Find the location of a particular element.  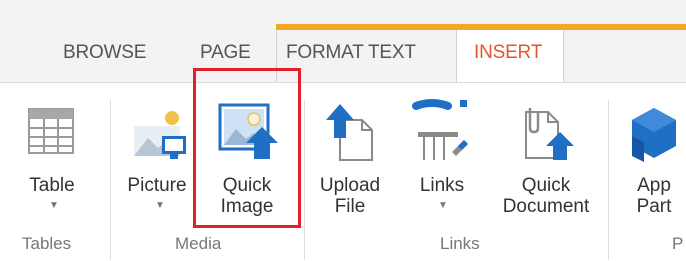

upload-file-label-line2: File is located at coordinates (350, 206).